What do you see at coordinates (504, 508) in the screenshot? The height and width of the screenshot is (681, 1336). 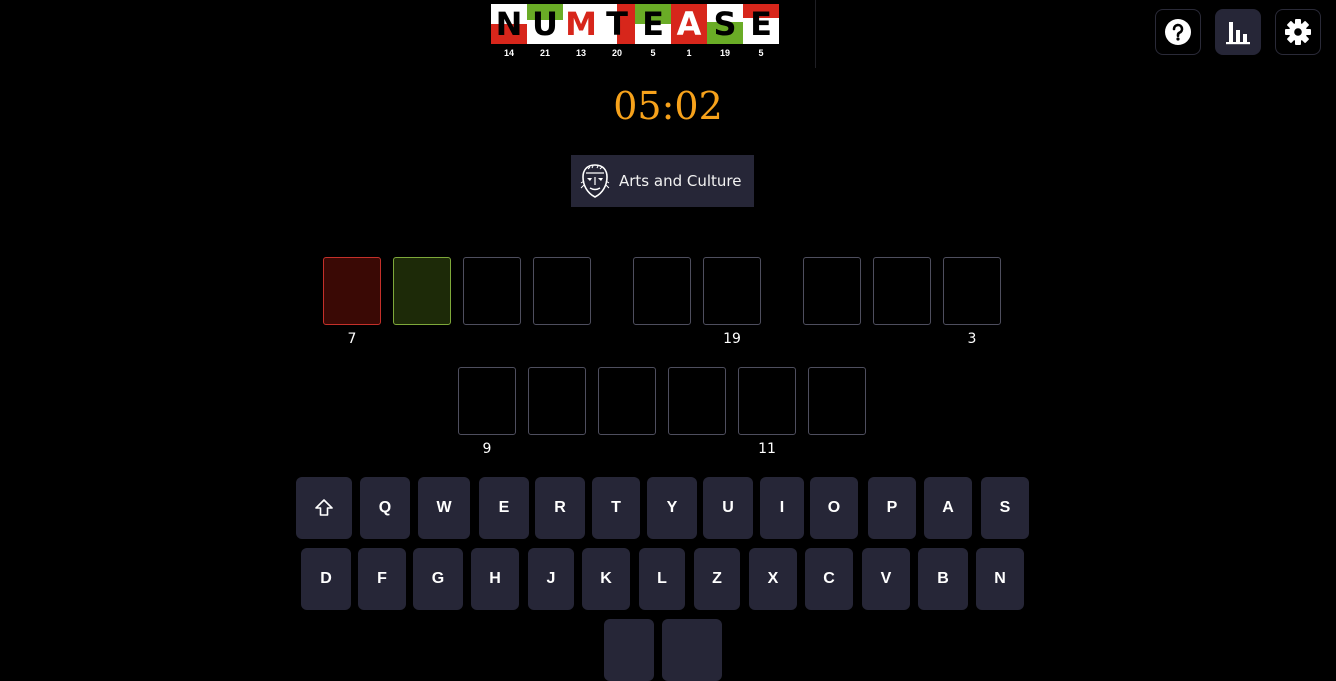 I see `key-e: E` at bounding box center [504, 508].